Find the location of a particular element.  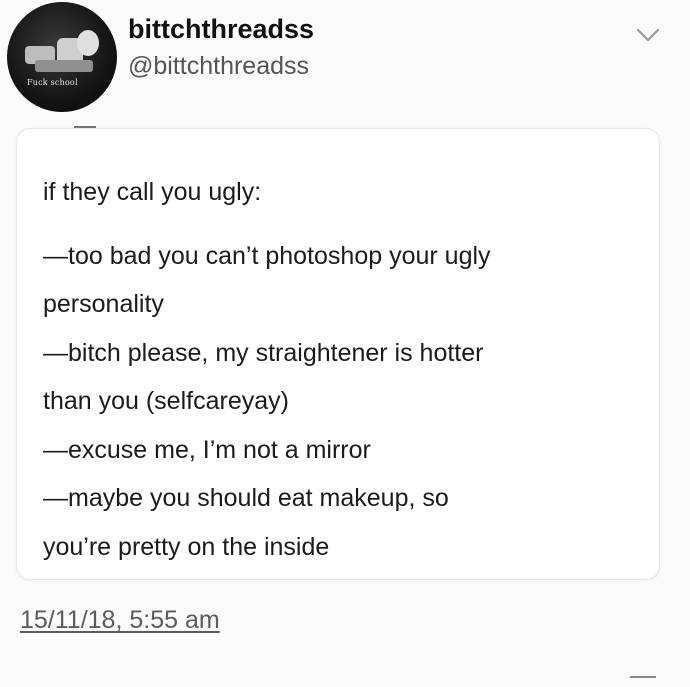

avatar-caption: Fuck school is located at coordinates (52, 82).